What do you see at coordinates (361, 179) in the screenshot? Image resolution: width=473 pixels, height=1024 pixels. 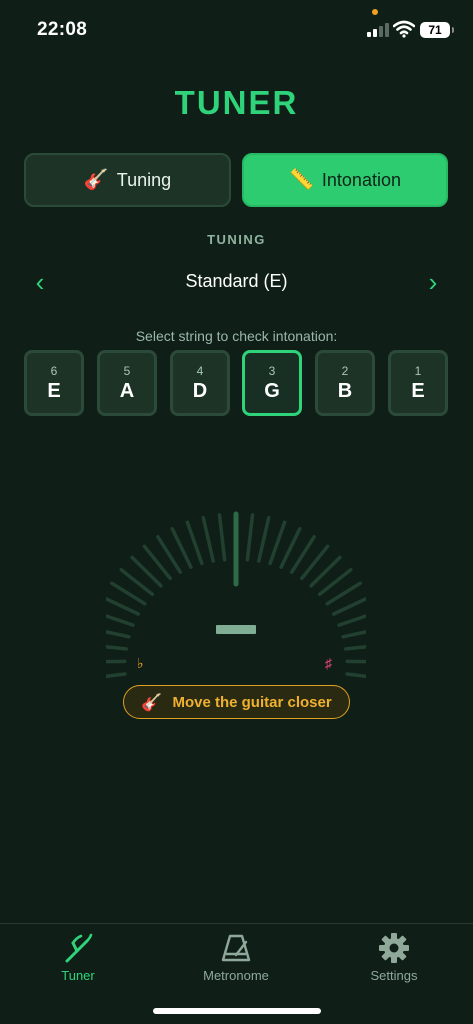 I see `intonation-mode-label: Intonation` at bounding box center [361, 179].